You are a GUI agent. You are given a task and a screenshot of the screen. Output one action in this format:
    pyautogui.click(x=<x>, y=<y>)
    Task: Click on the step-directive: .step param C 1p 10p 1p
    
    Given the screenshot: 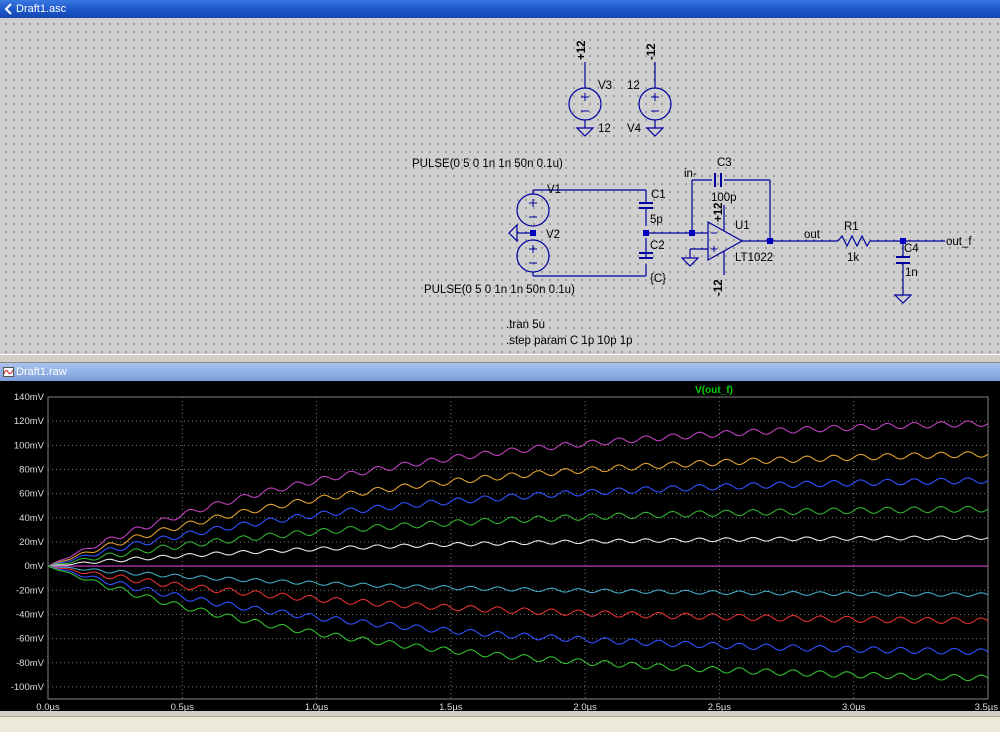 What is the action you would take?
    pyautogui.click(x=569, y=341)
    